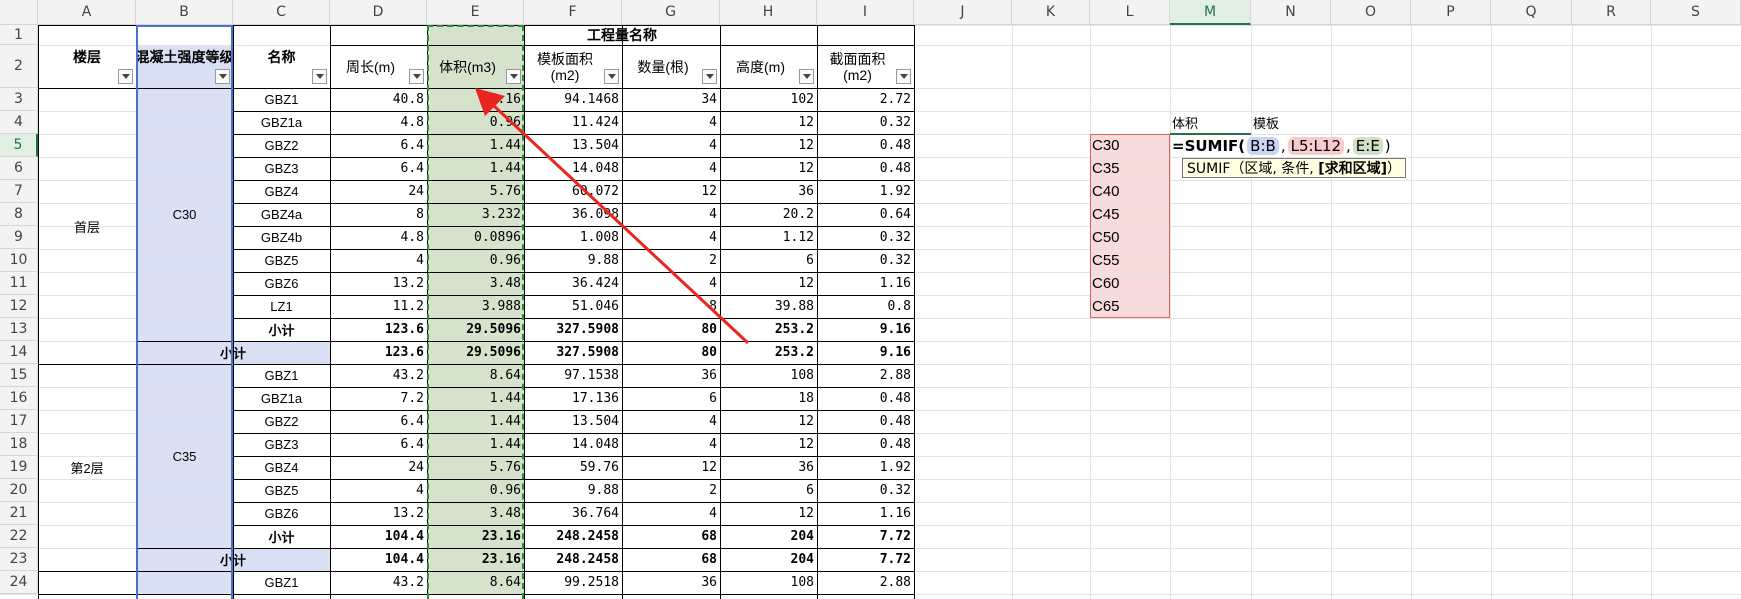 The width and height of the screenshot is (1741, 599). I want to click on column-header-n: N, so click(1291, 12).